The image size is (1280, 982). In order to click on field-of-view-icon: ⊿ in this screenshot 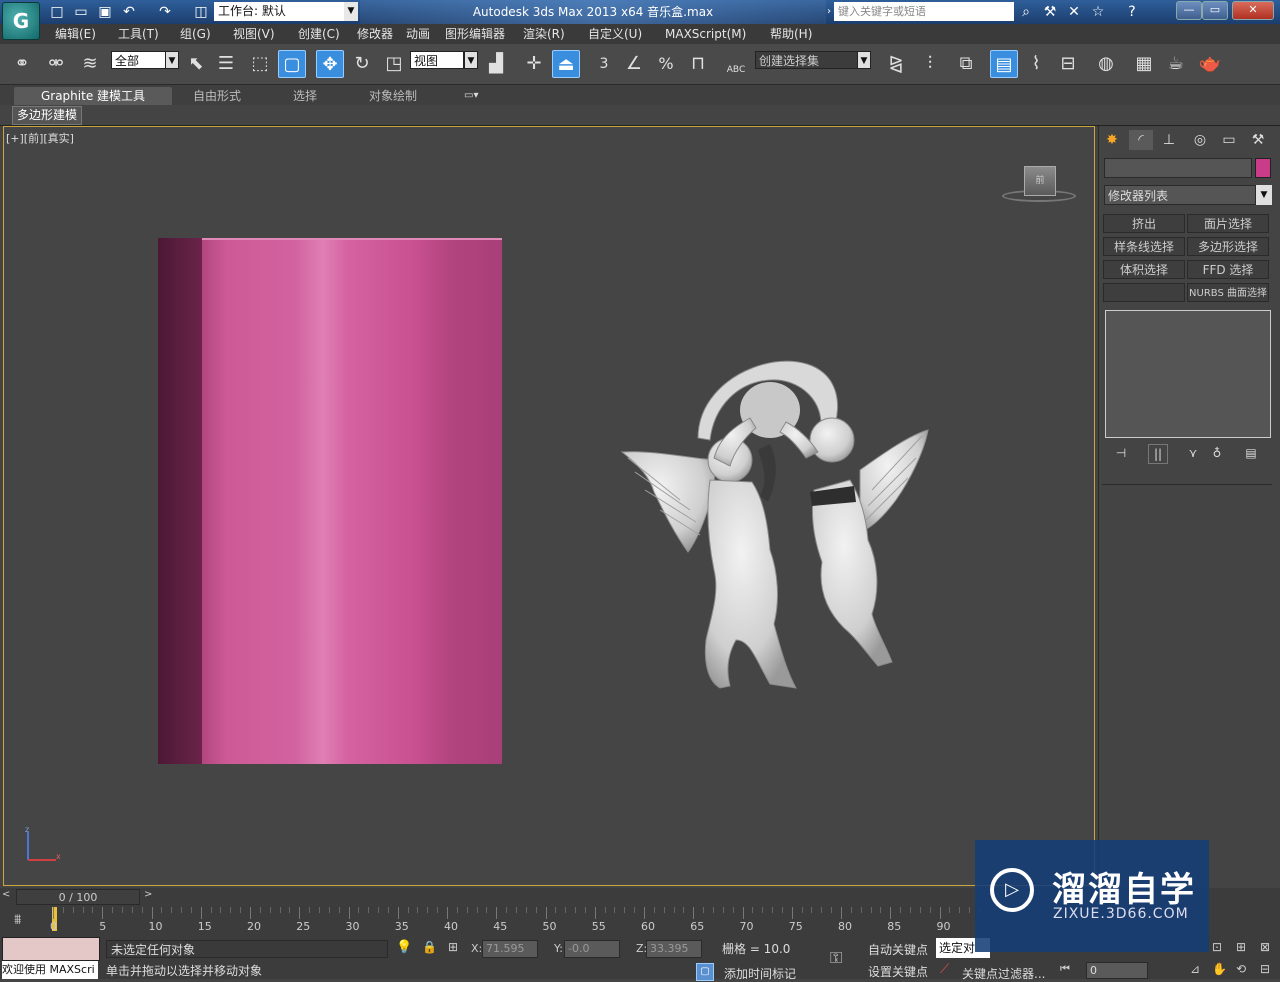, I will do `click(1195, 969)`.